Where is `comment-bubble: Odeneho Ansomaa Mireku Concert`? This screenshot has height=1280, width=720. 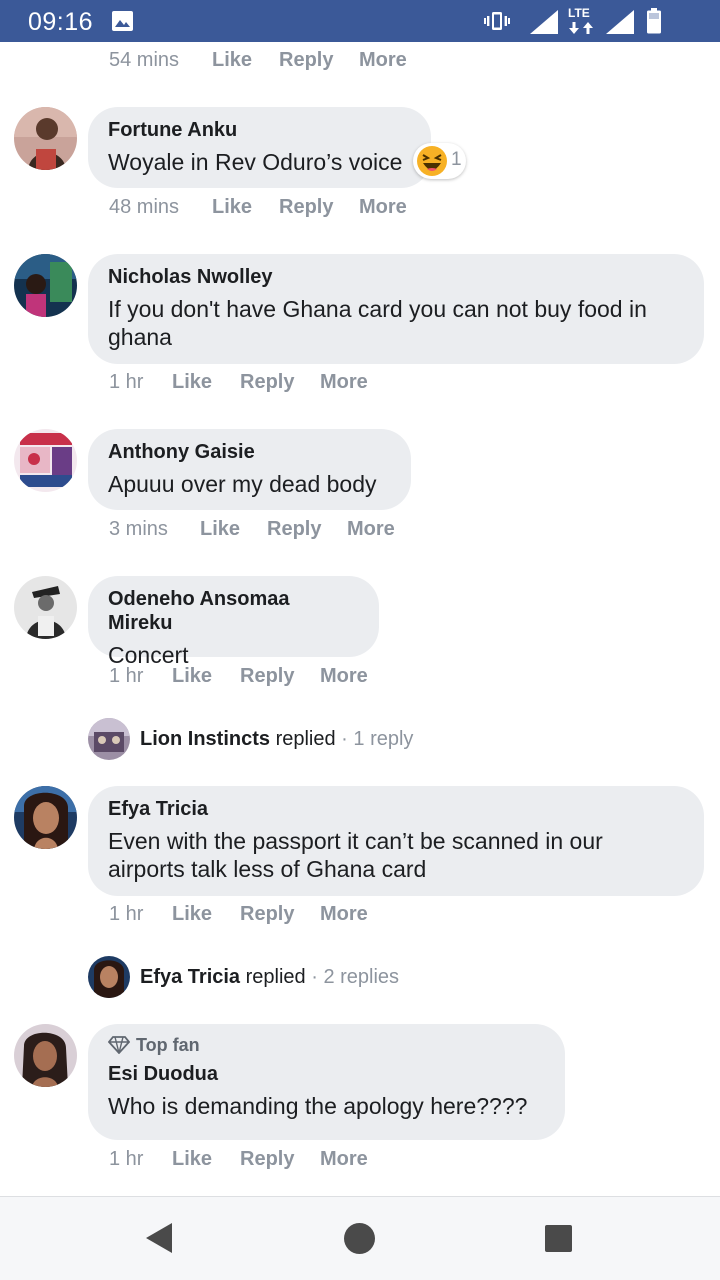
comment-bubble: Odeneho Ansomaa Mireku Concert is located at coordinates (233, 622).